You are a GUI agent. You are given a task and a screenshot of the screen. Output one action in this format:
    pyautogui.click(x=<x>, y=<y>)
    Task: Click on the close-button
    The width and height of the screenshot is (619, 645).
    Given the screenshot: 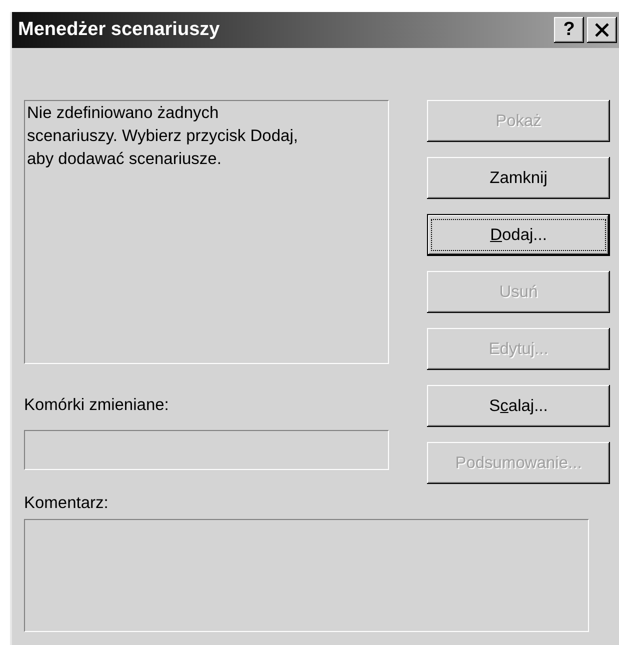 What is the action you would take?
    pyautogui.click(x=602, y=30)
    